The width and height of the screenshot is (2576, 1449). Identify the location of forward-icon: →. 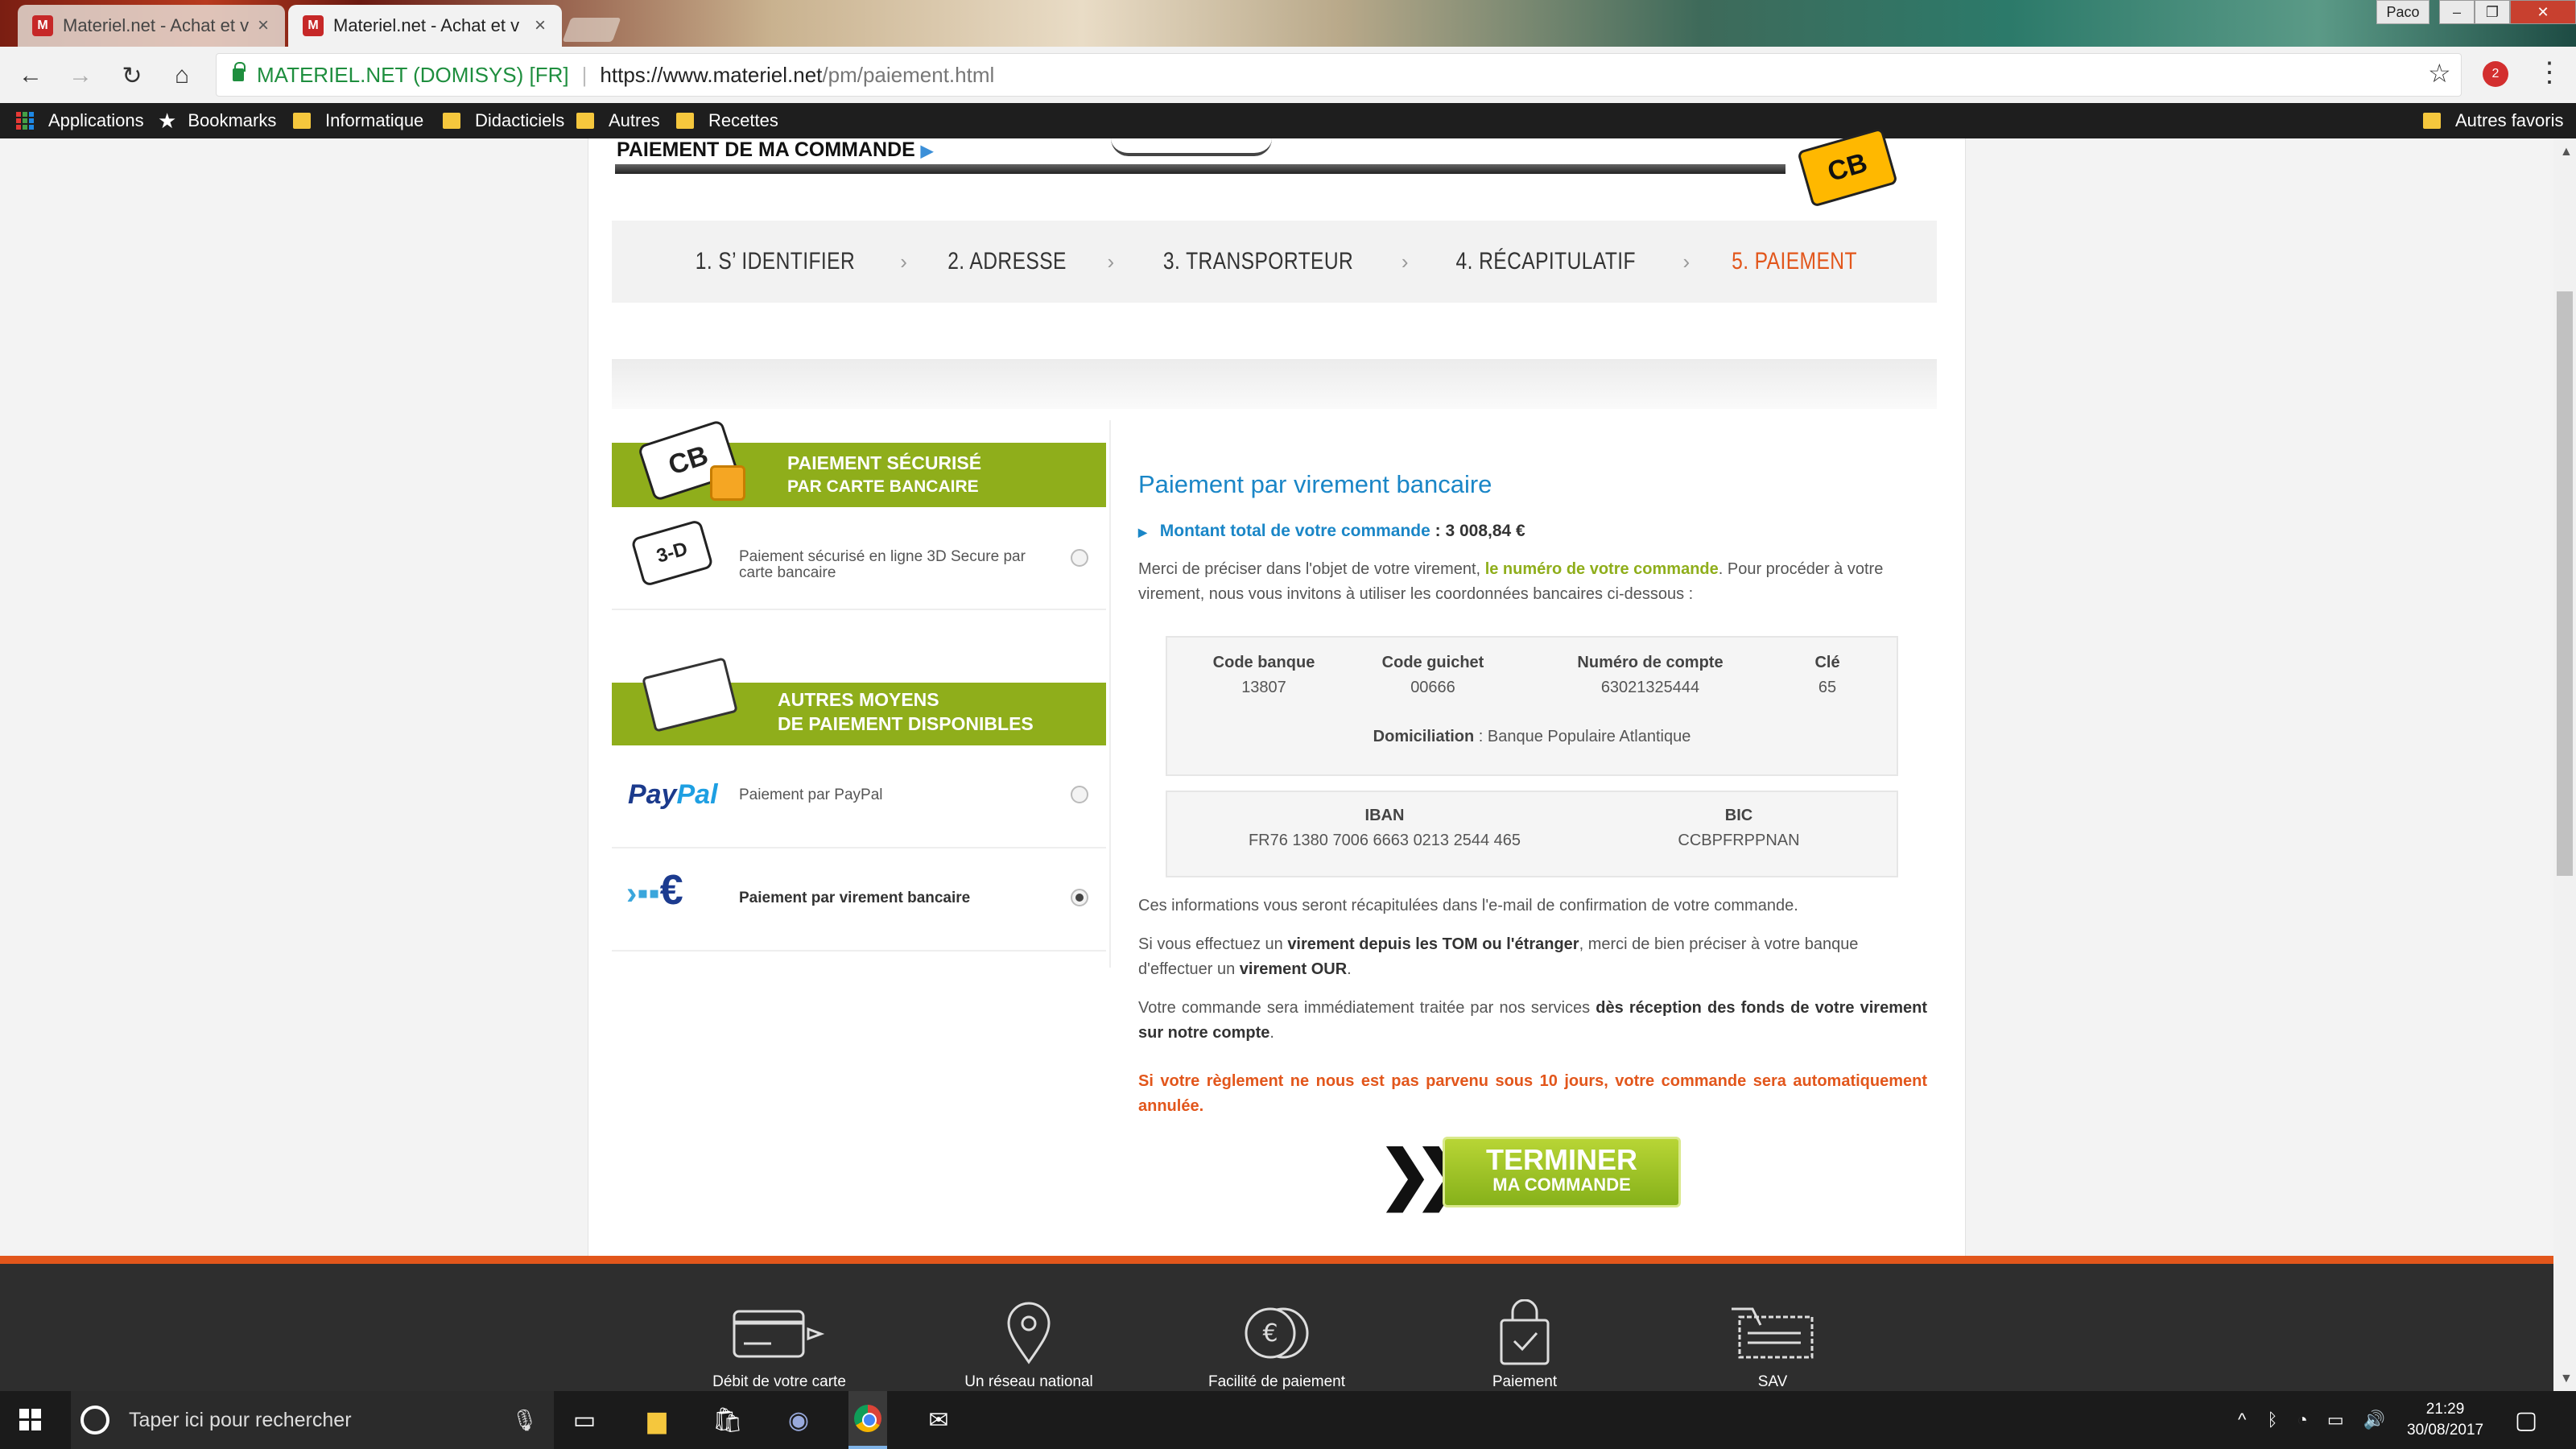
(80, 75).